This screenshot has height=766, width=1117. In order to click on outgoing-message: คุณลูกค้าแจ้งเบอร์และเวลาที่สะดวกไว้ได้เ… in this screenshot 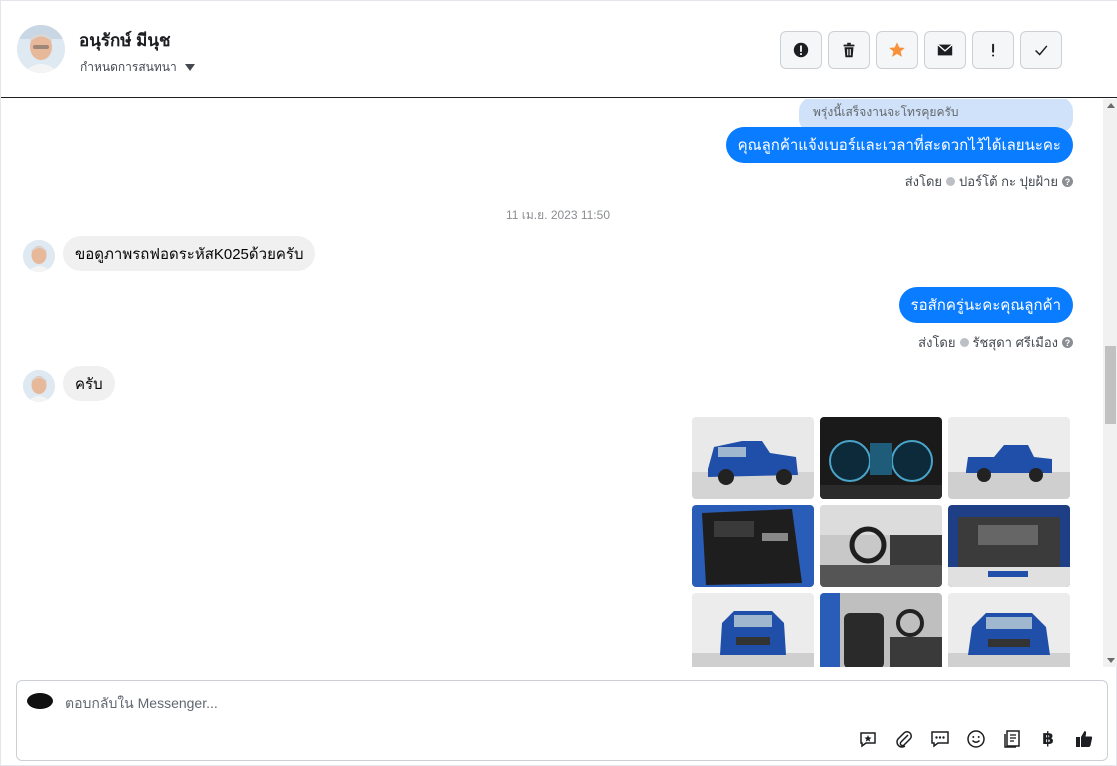, I will do `click(899, 145)`.